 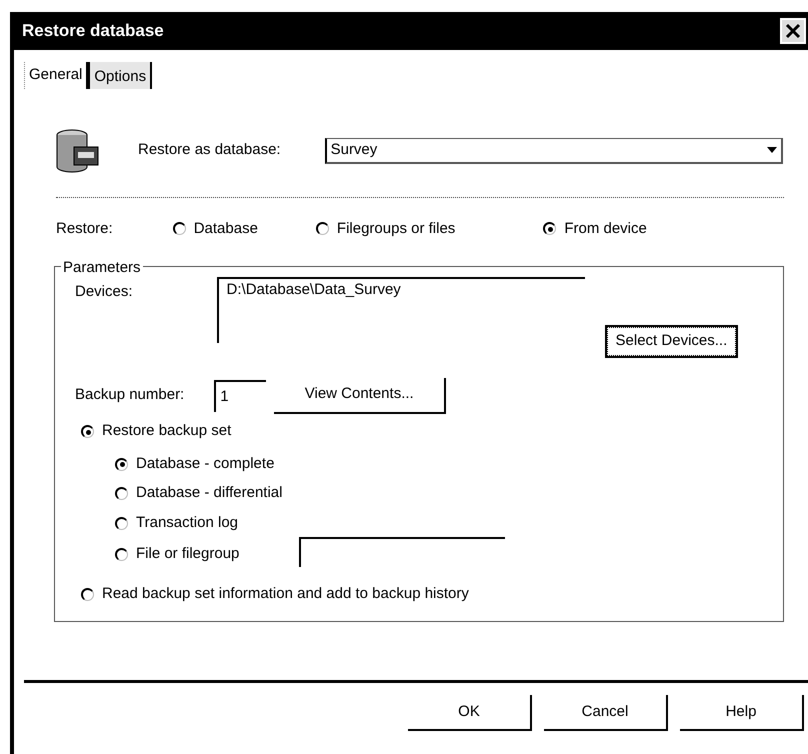 What do you see at coordinates (187, 523) in the screenshot?
I see `radio-label: Transaction log` at bounding box center [187, 523].